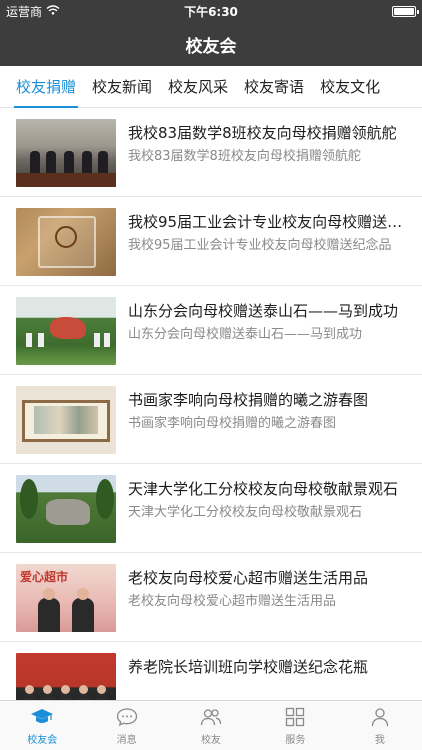 This screenshot has height=750, width=422. I want to click on people-icon, so click(211, 717).